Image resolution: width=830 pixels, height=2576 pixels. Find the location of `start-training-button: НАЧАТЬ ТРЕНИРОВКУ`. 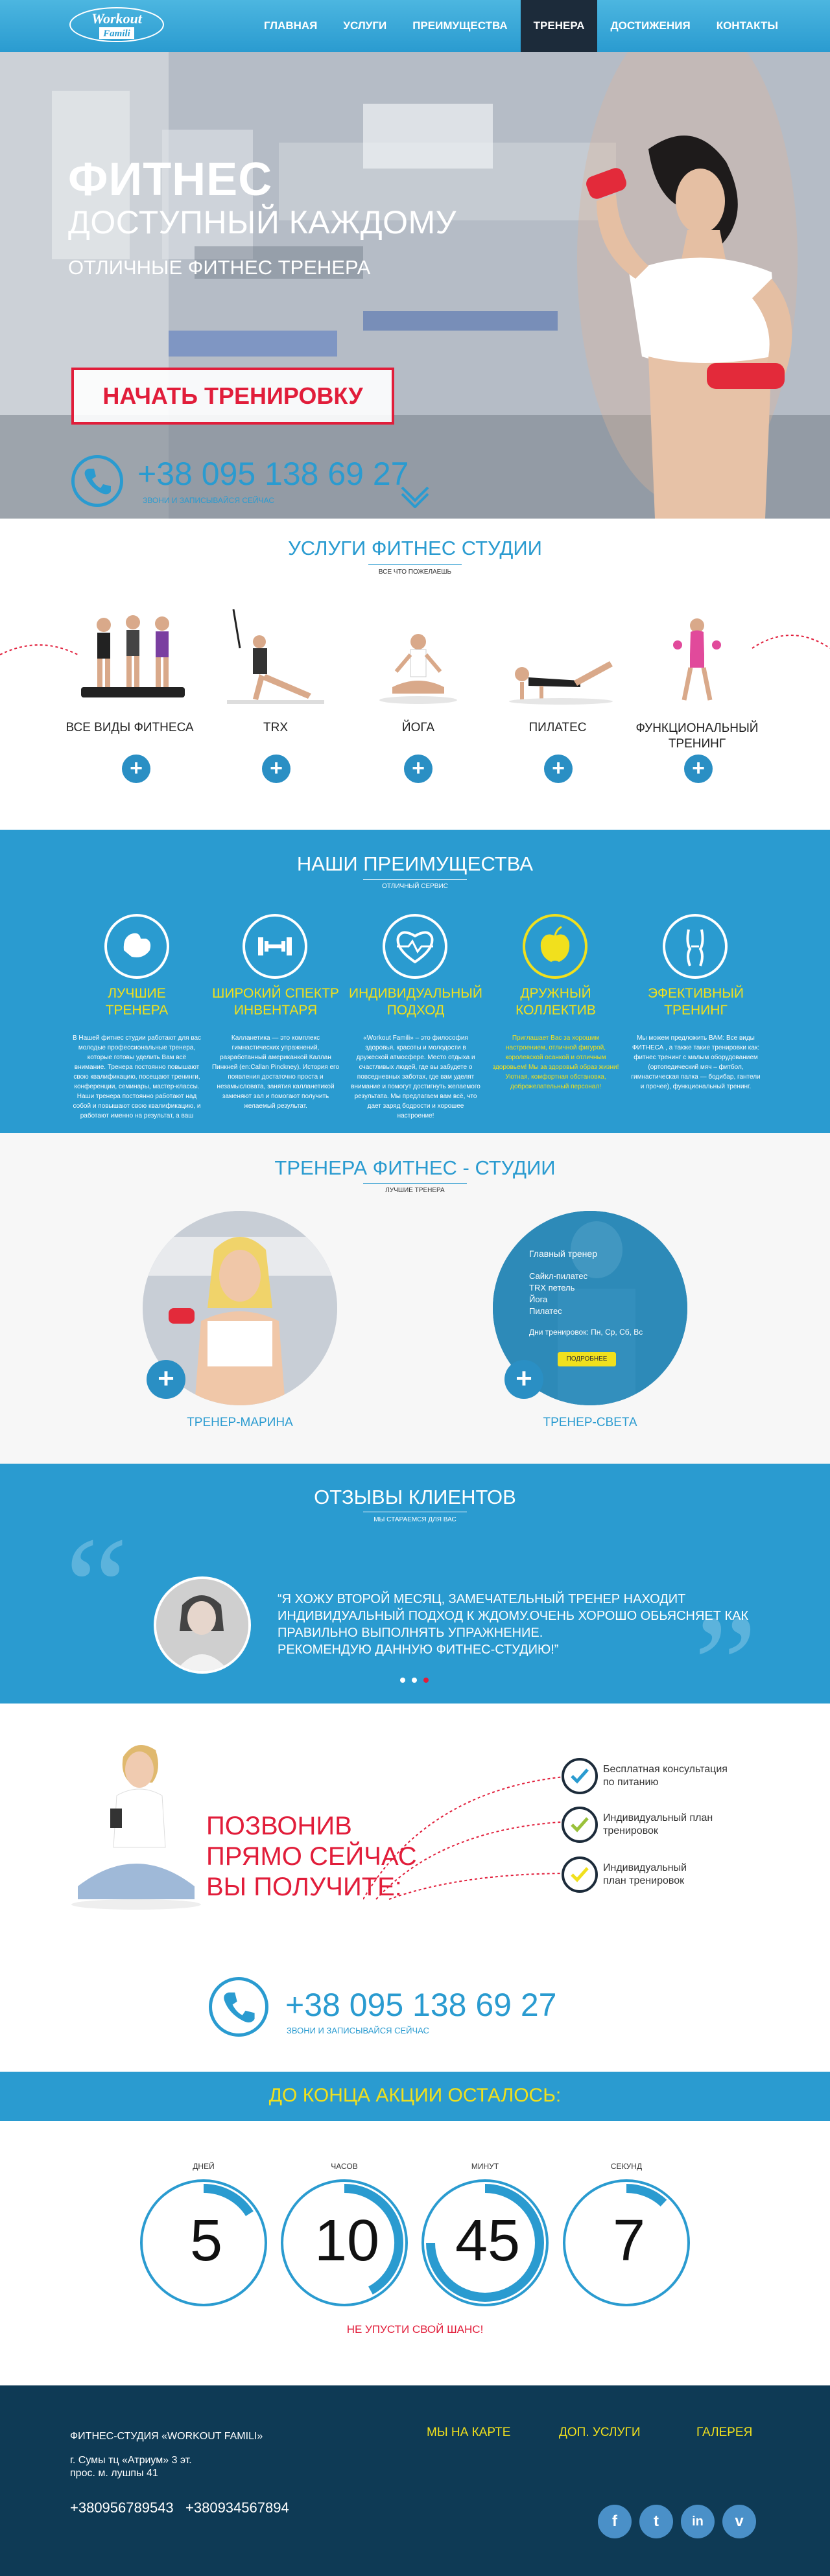

start-training-button: НАЧАТЬ ТРЕНИРОВКУ is located at coordinates (233, 396).